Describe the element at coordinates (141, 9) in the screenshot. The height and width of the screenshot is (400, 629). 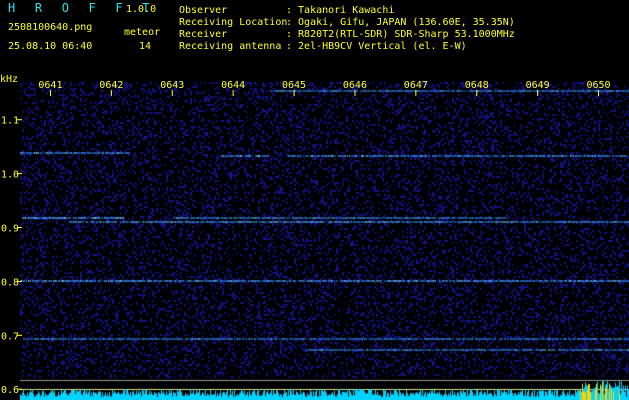
I see `app-version: 1.0.0` at that location.